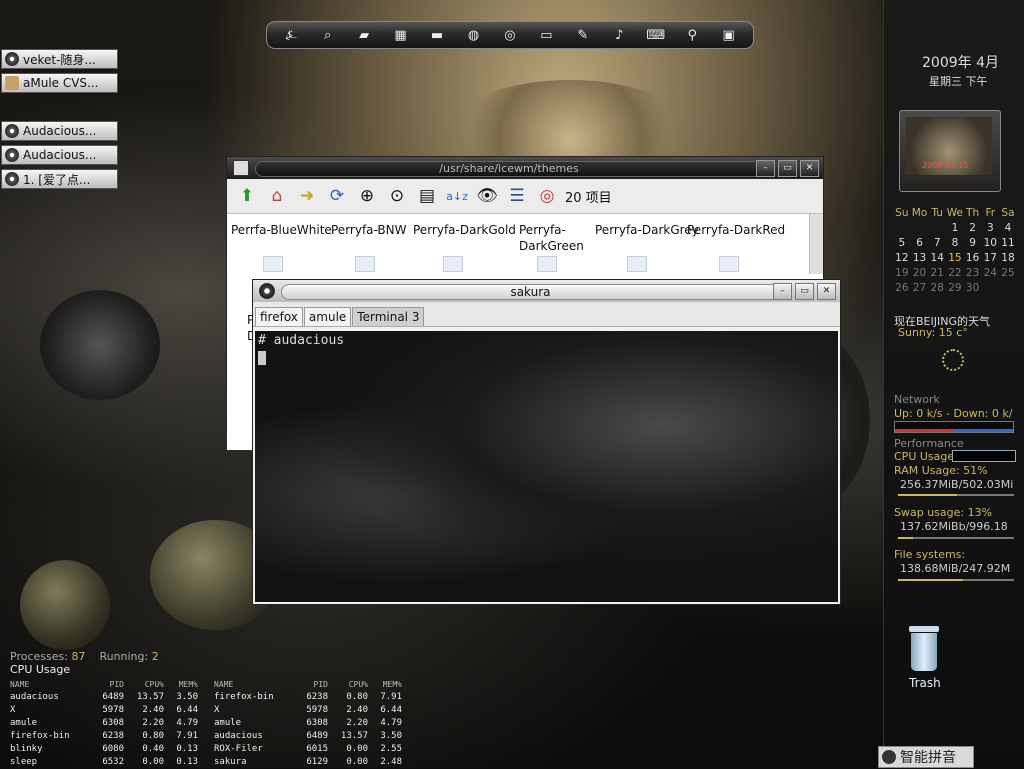 This screenshot has width=1024, height=769. What do you see at coordinates (155, 656) in the screenshot?
I see `running-count: 2` at bounding box center [155, 656].